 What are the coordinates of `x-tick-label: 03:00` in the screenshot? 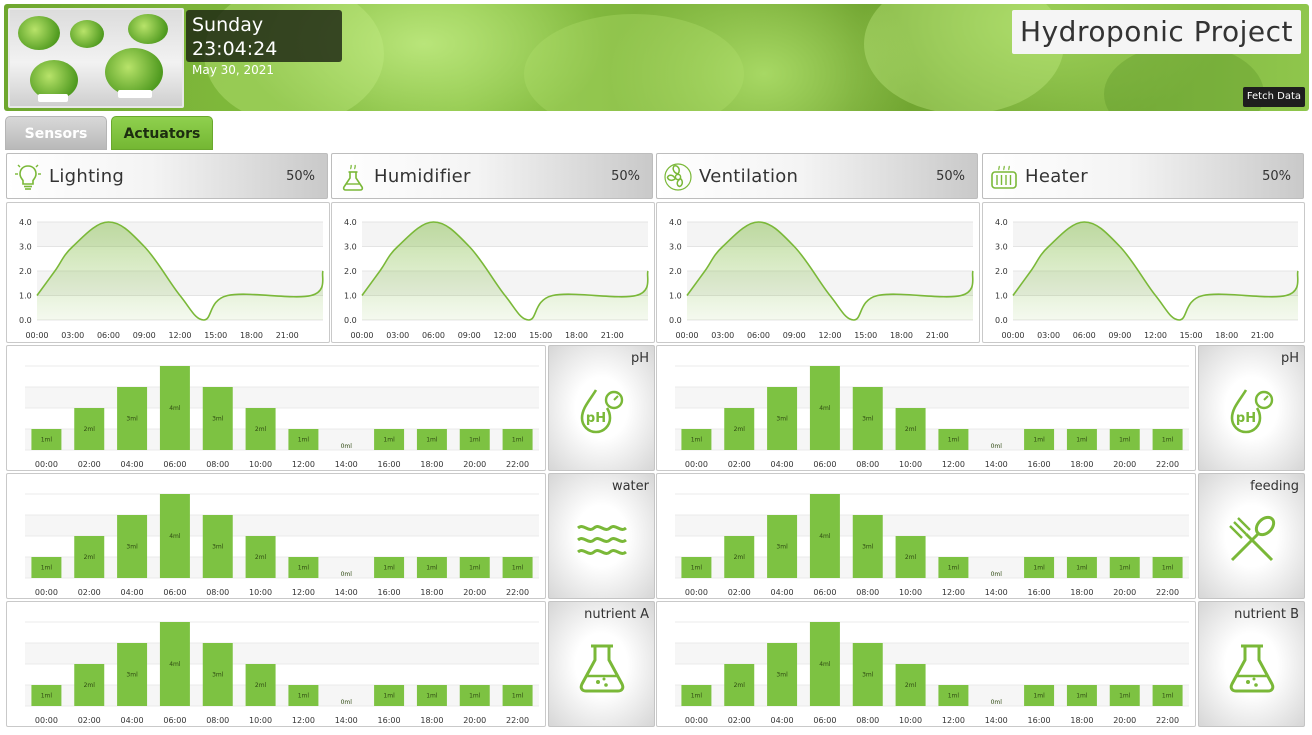 It's located at (1048, 335).